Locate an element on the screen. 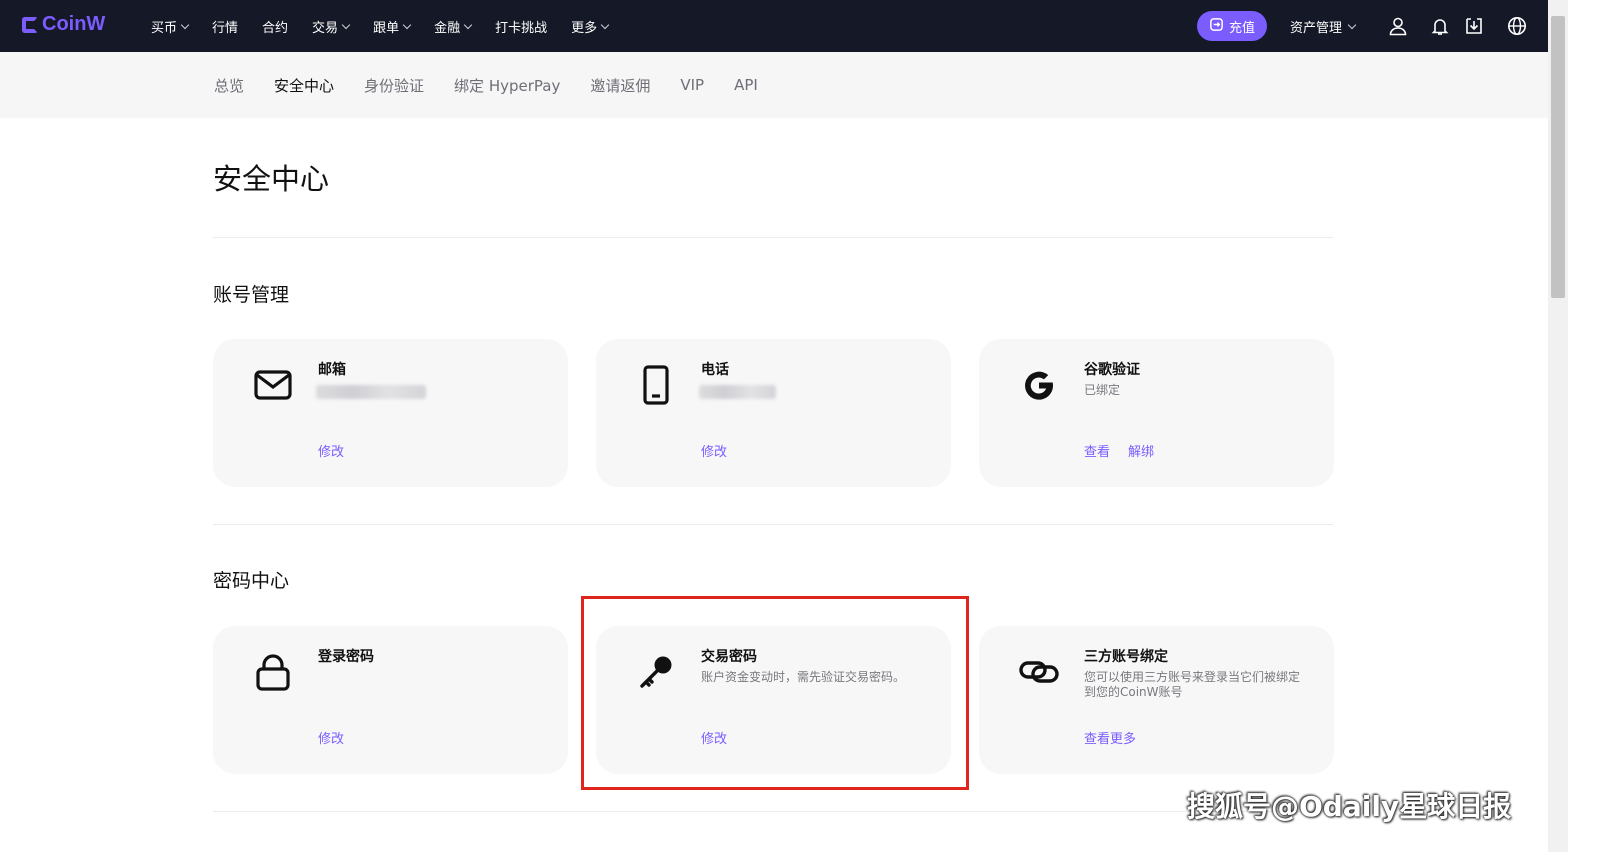 Image resolution: width=1600 pixels, height=852 pixels. top-navbar: CoinW 买币 行情 合约 交易 跟单 金融 打卡挑战 更多 充值 资产管理 is located at coordinates (774, 26).